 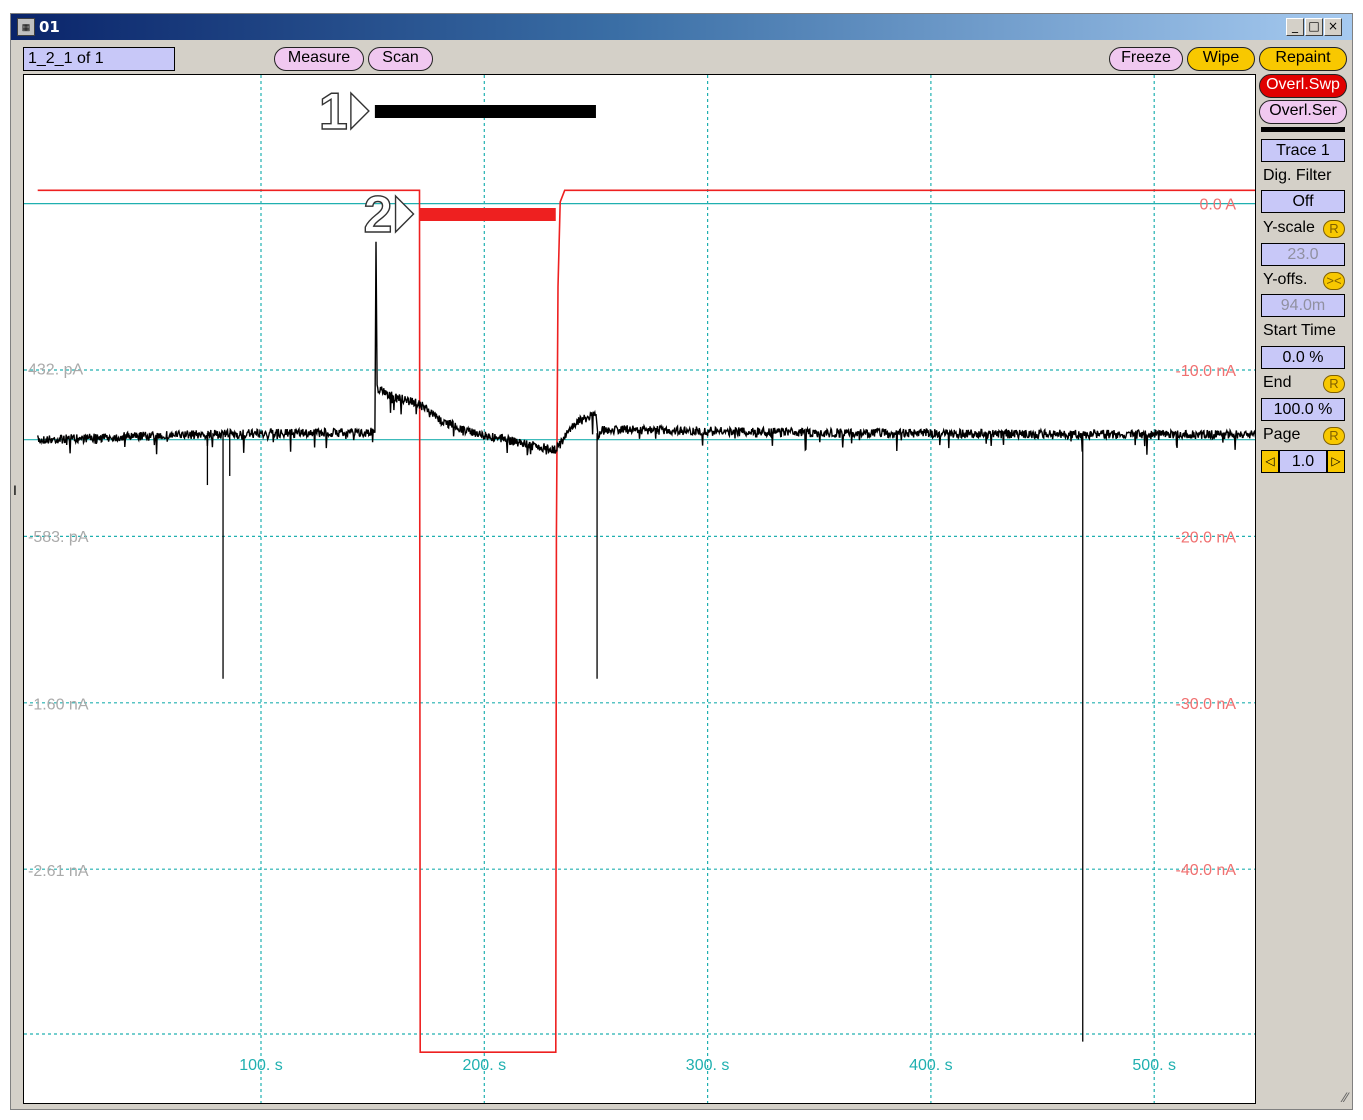 I want to click on left-tick-label: -1.60 nA, so click(x=58, y=705).